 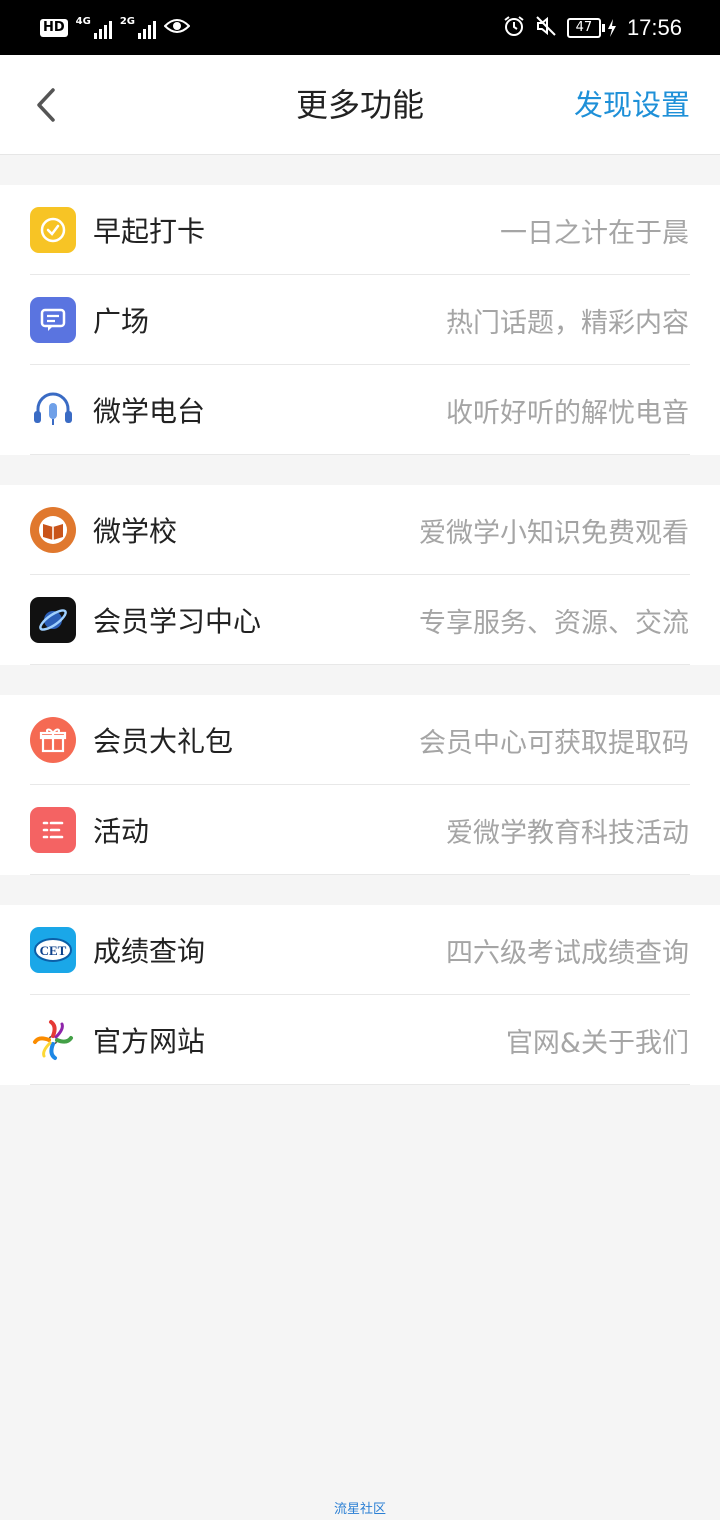 I want to click on cet-logo-icon: CET, so click(x=53, y=950).